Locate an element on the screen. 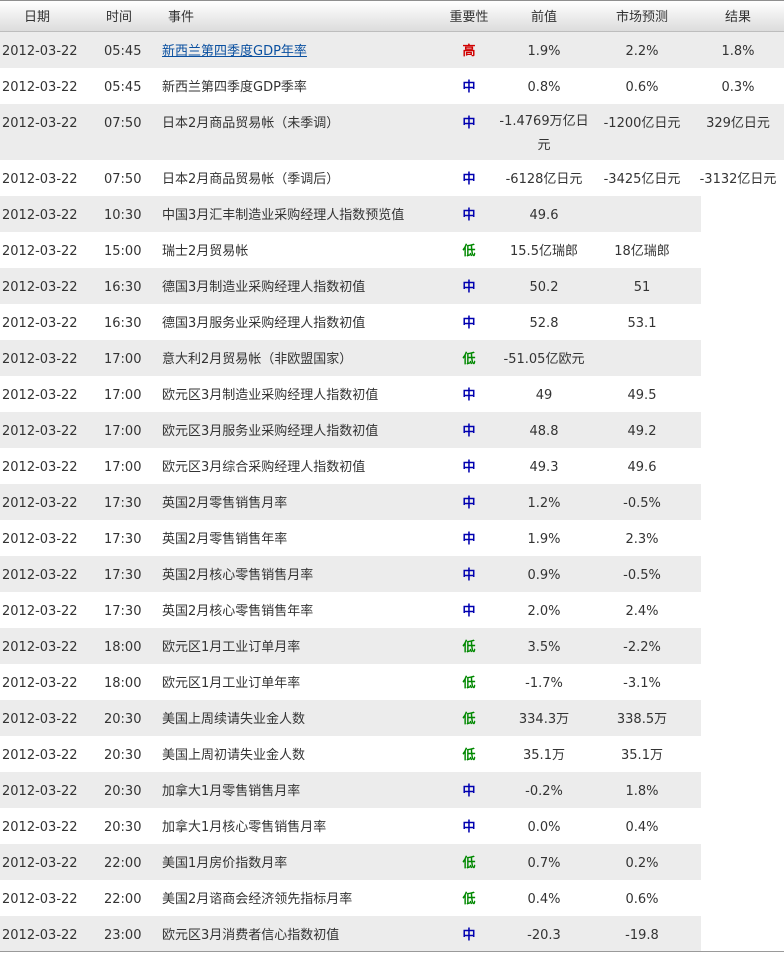 This screenshot has height=965, width=784. previous-value: 1.9% is located at coordinates (544, 51).